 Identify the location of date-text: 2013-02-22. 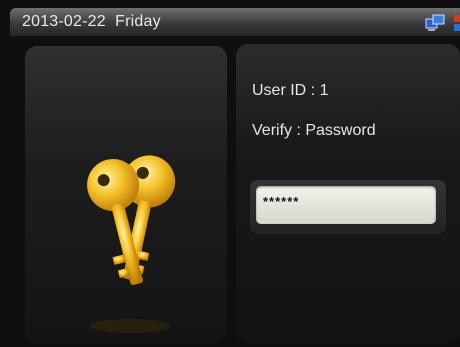
(64, 21).